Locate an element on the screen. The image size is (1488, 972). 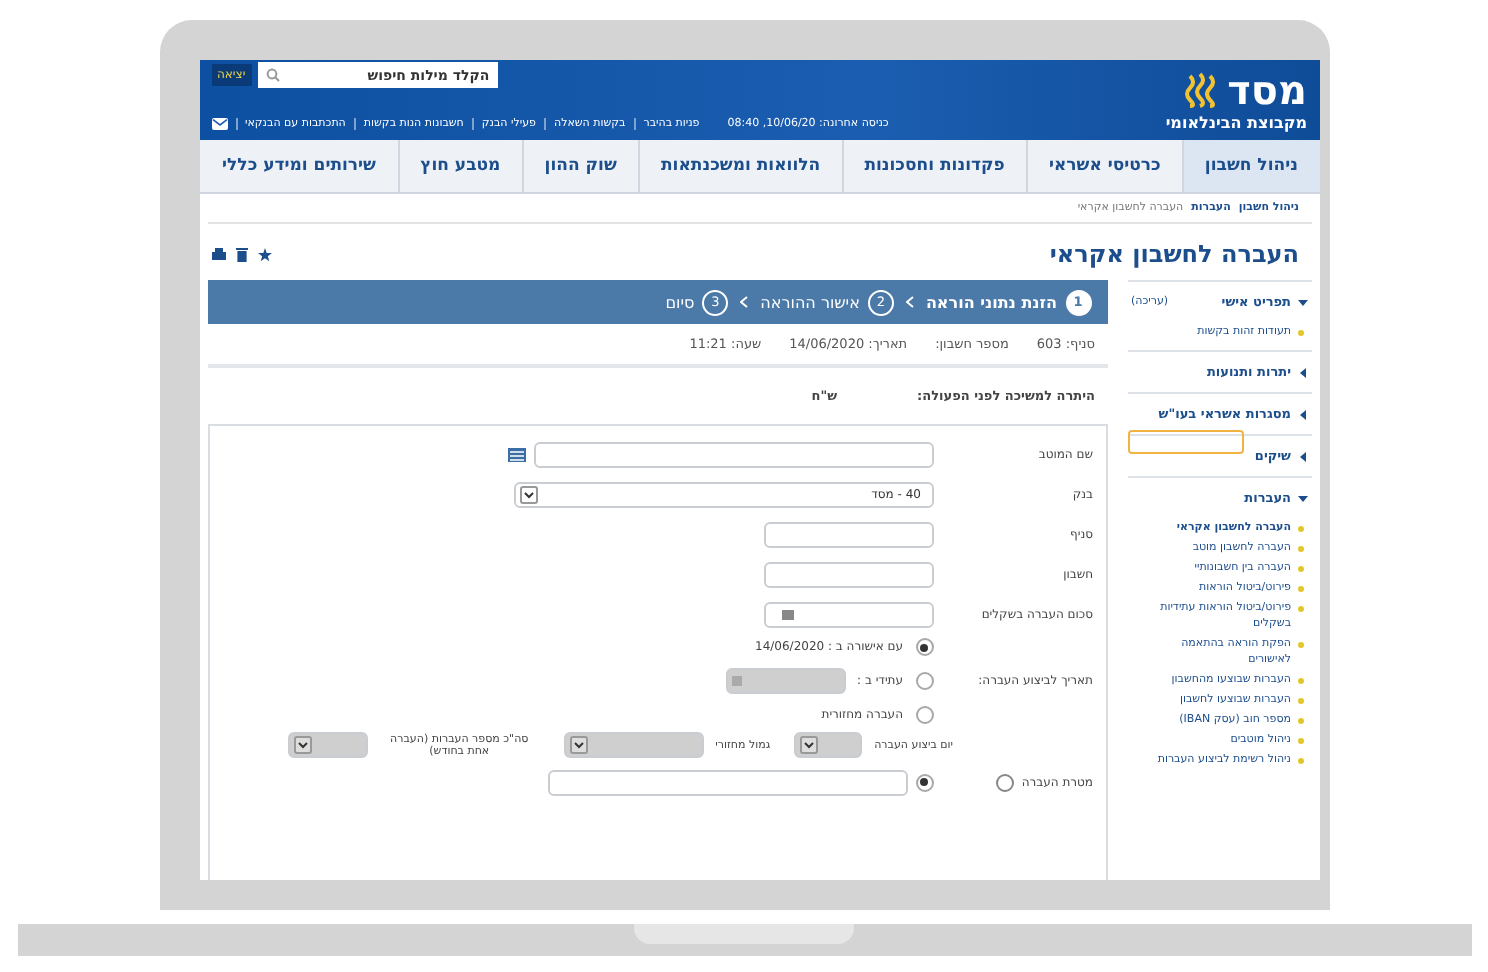
trash-icon is located at coordinates (241, 254).